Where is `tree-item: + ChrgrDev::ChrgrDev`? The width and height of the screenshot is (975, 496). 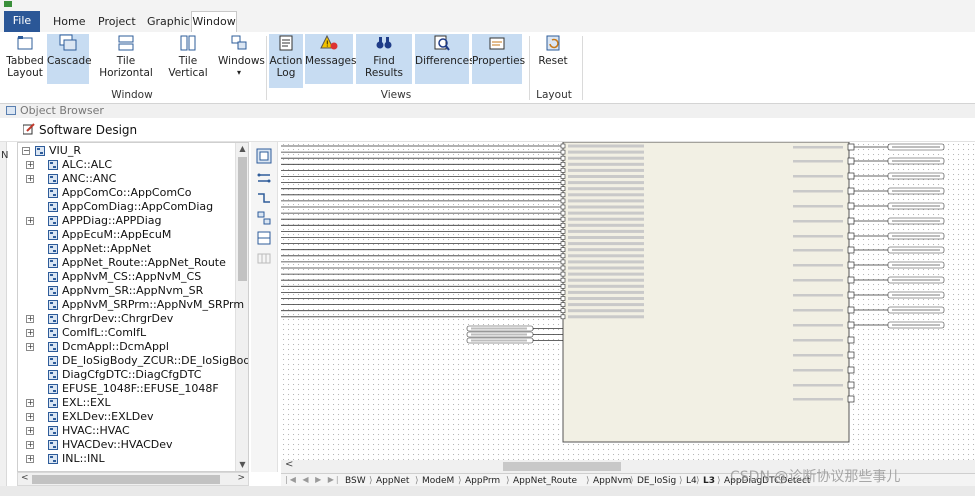
tree-item: + ChrgrDev::ChrgrDev is located at coordinates (127, 319).